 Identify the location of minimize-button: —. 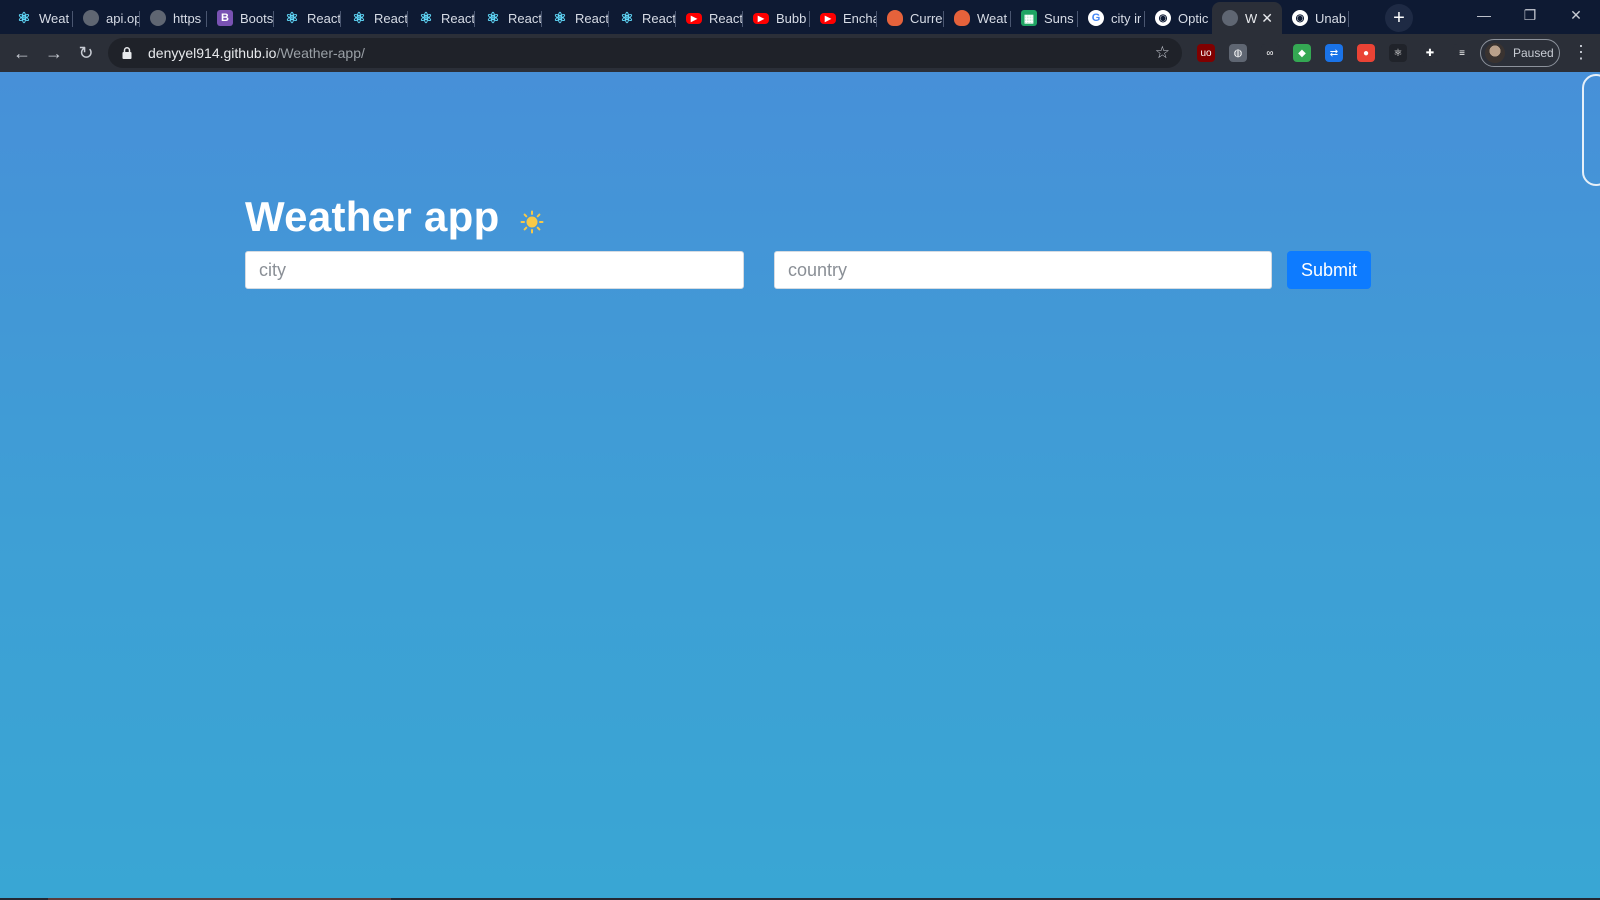
(1484, 15).